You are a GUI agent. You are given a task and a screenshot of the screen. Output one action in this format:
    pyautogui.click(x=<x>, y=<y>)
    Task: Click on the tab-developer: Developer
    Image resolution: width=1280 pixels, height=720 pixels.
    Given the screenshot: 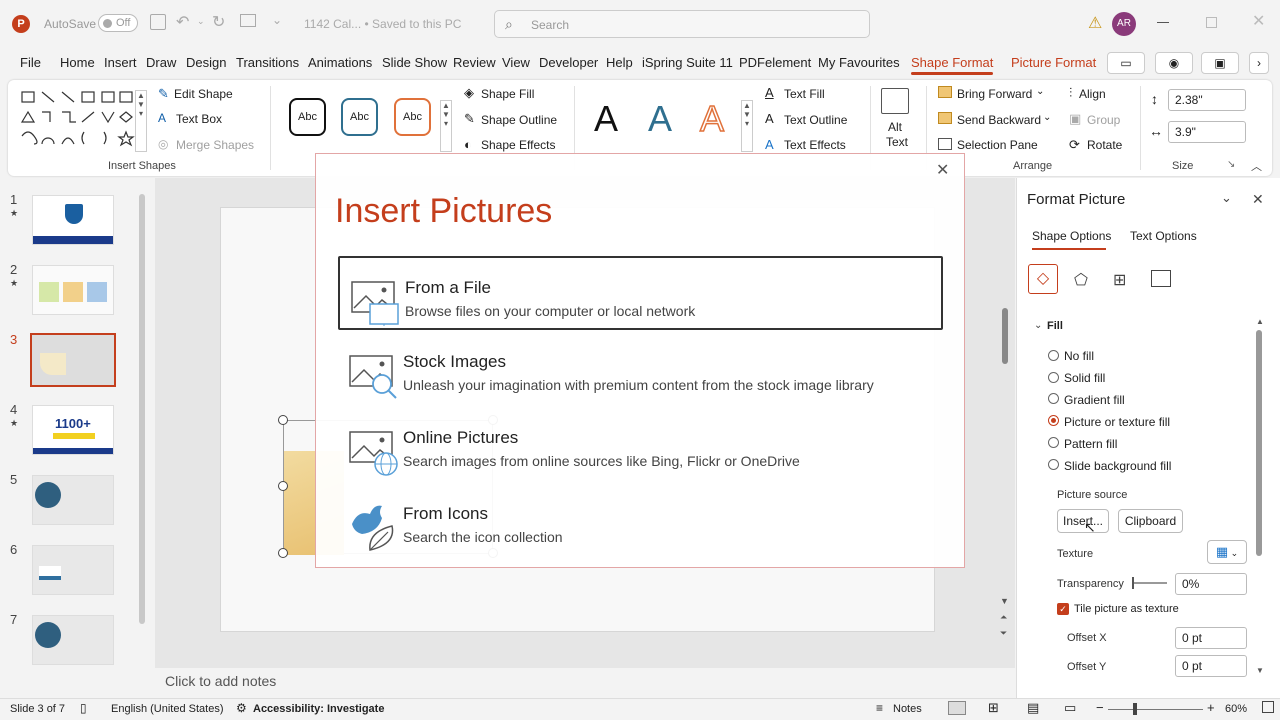 What is the action you would take?
    pyautogui.click(x=568, y=63)
    